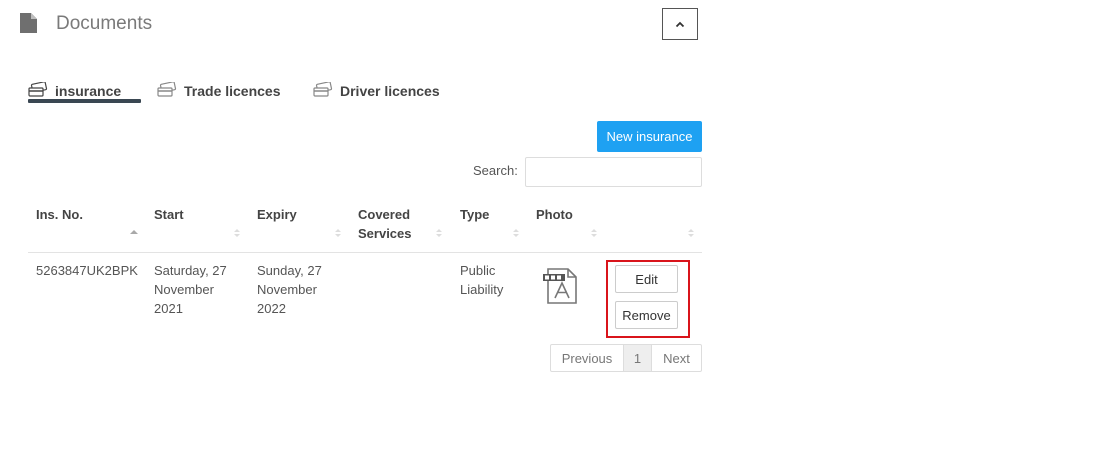 The image size is (1100, 454). I want to click on edit-button: Edit, so click(646, 279).